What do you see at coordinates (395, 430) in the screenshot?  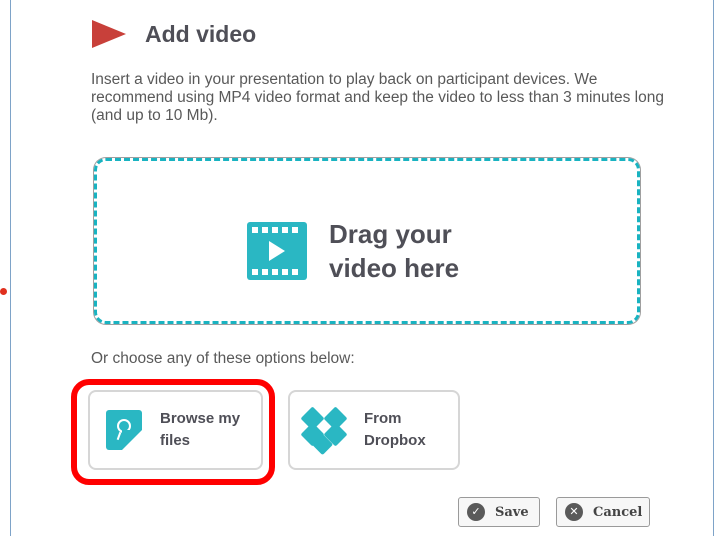 I see `dropbox-label: From Dropbox` at bounding box center [395, 430].